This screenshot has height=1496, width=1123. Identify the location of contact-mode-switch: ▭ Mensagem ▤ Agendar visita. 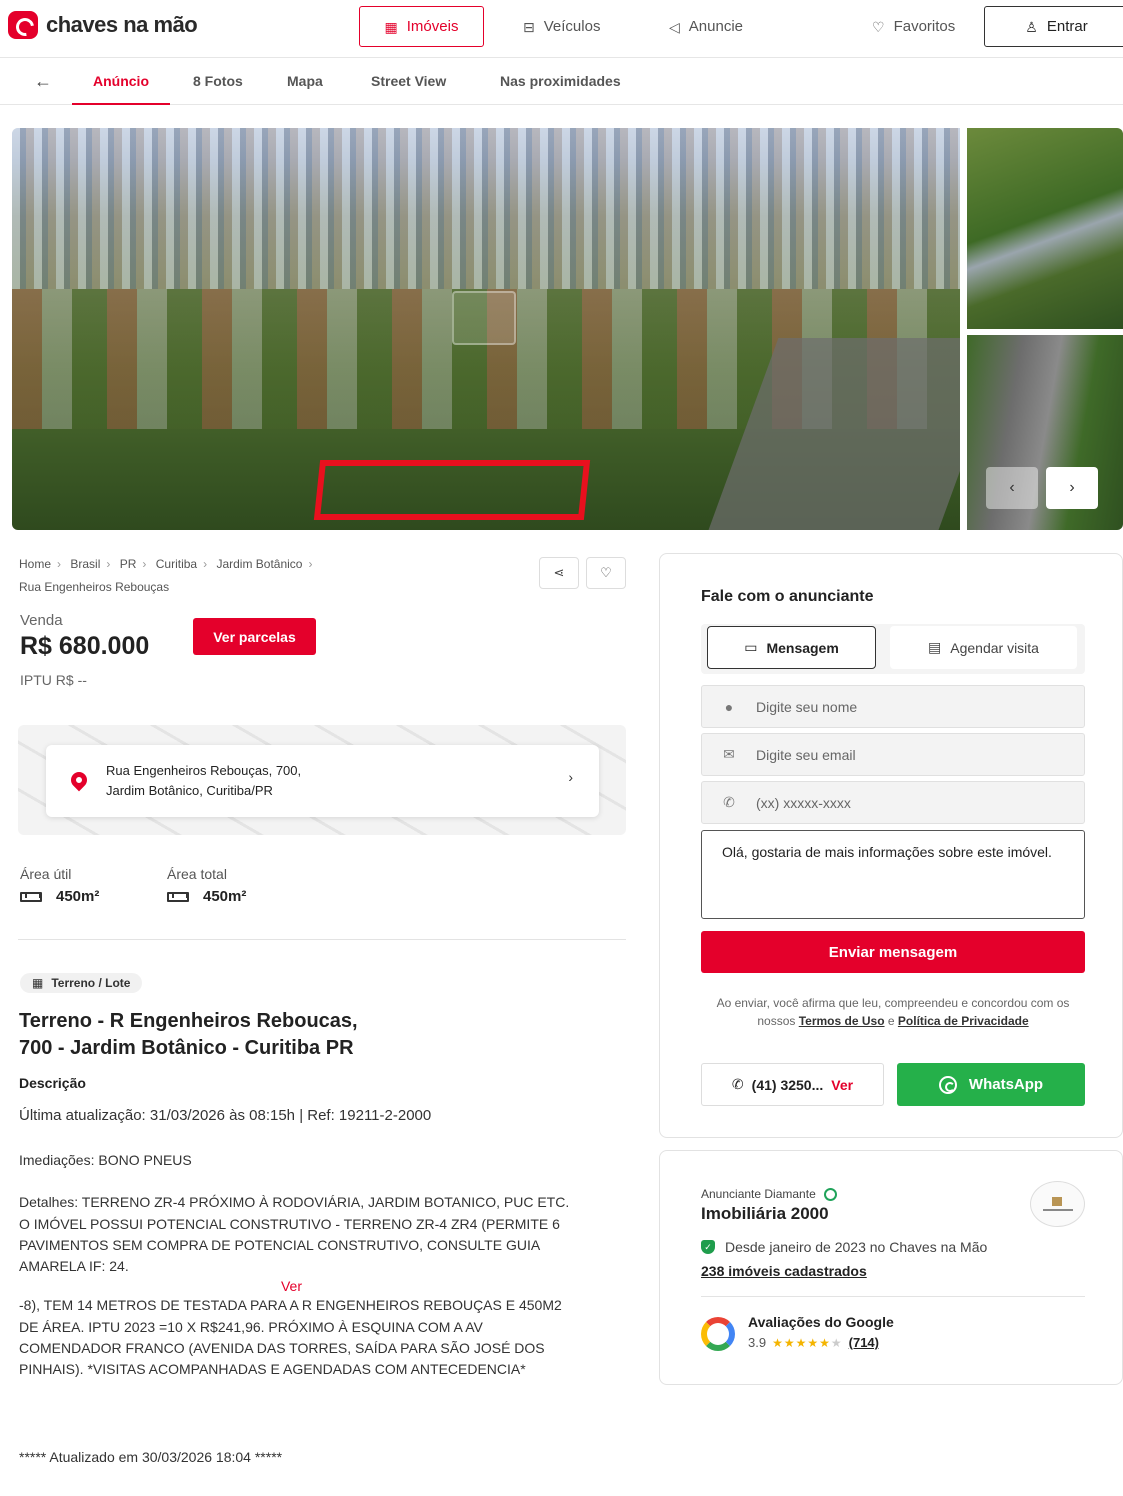
(893, 649).